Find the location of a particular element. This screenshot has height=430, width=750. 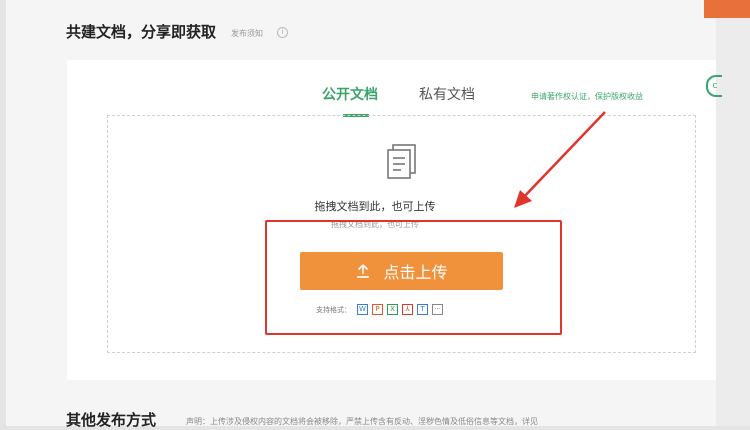

annotation-highlight-box is located at coordinates (413, 277).